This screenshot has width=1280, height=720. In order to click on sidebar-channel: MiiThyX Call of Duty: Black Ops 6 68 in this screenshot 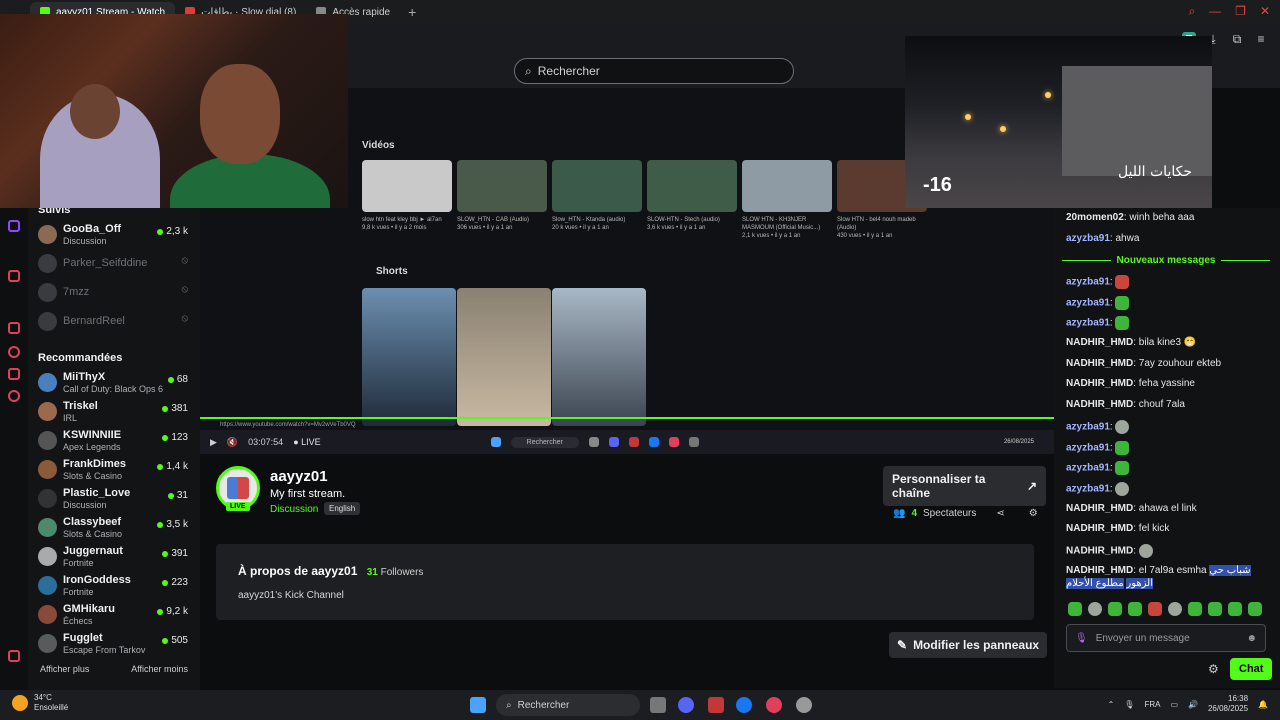, I will do `click(114, 382)`.